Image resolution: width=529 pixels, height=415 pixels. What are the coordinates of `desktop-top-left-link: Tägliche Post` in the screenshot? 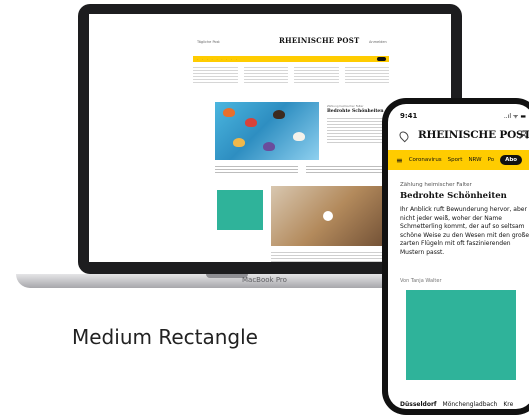 It's located at (208, 42).